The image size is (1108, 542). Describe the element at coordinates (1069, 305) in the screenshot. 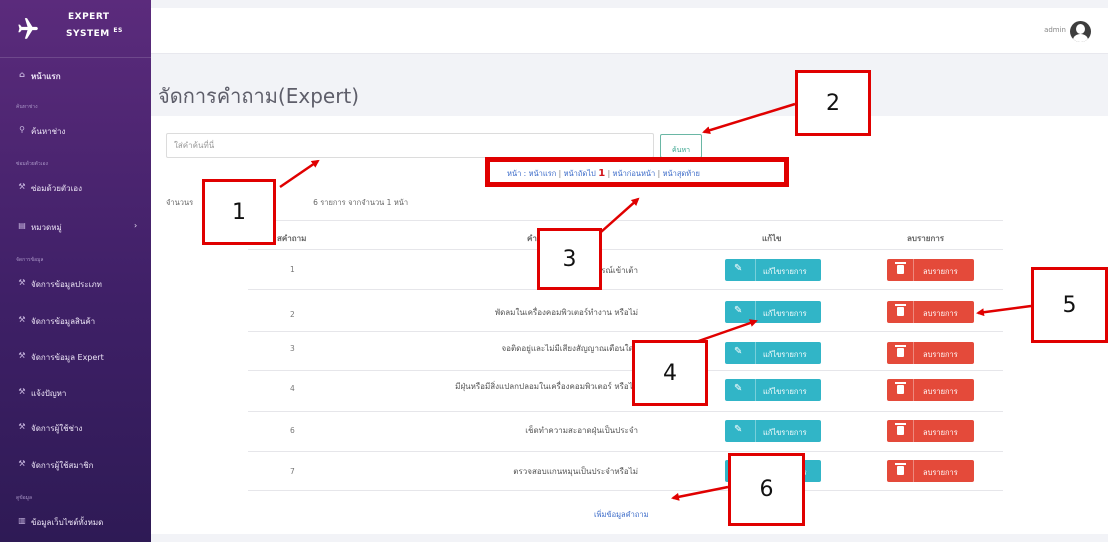

I see `annotation-callout-5: 5` at that location.